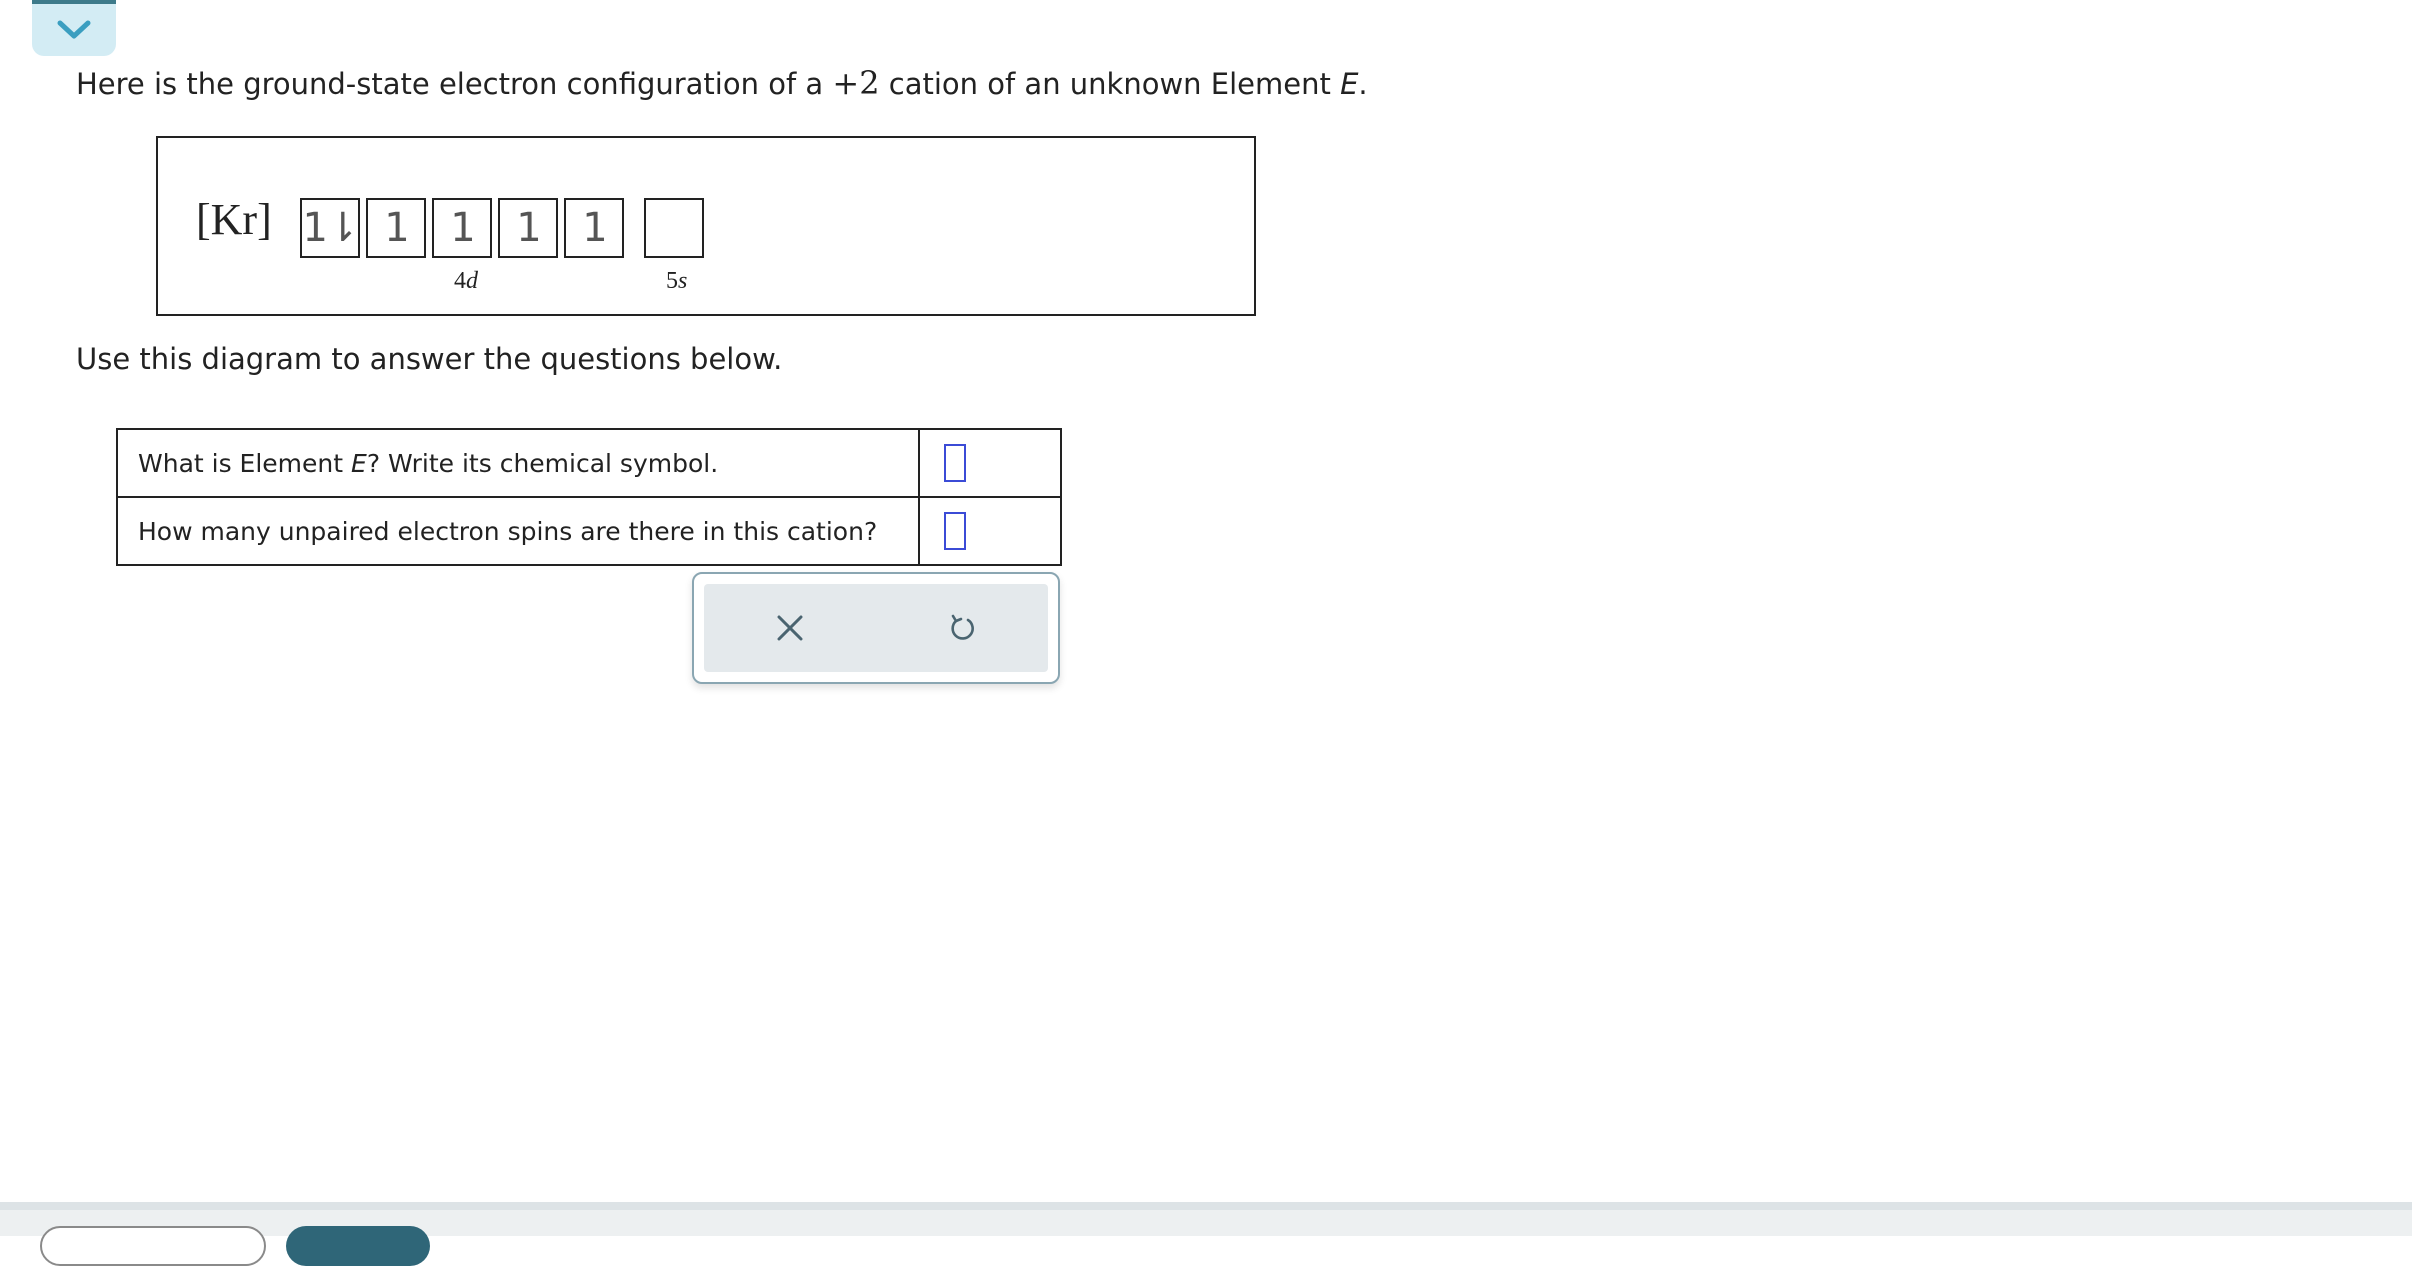 This screenshot has width=2412, height=1266. I want to click on close-icon, so click(790, 628).